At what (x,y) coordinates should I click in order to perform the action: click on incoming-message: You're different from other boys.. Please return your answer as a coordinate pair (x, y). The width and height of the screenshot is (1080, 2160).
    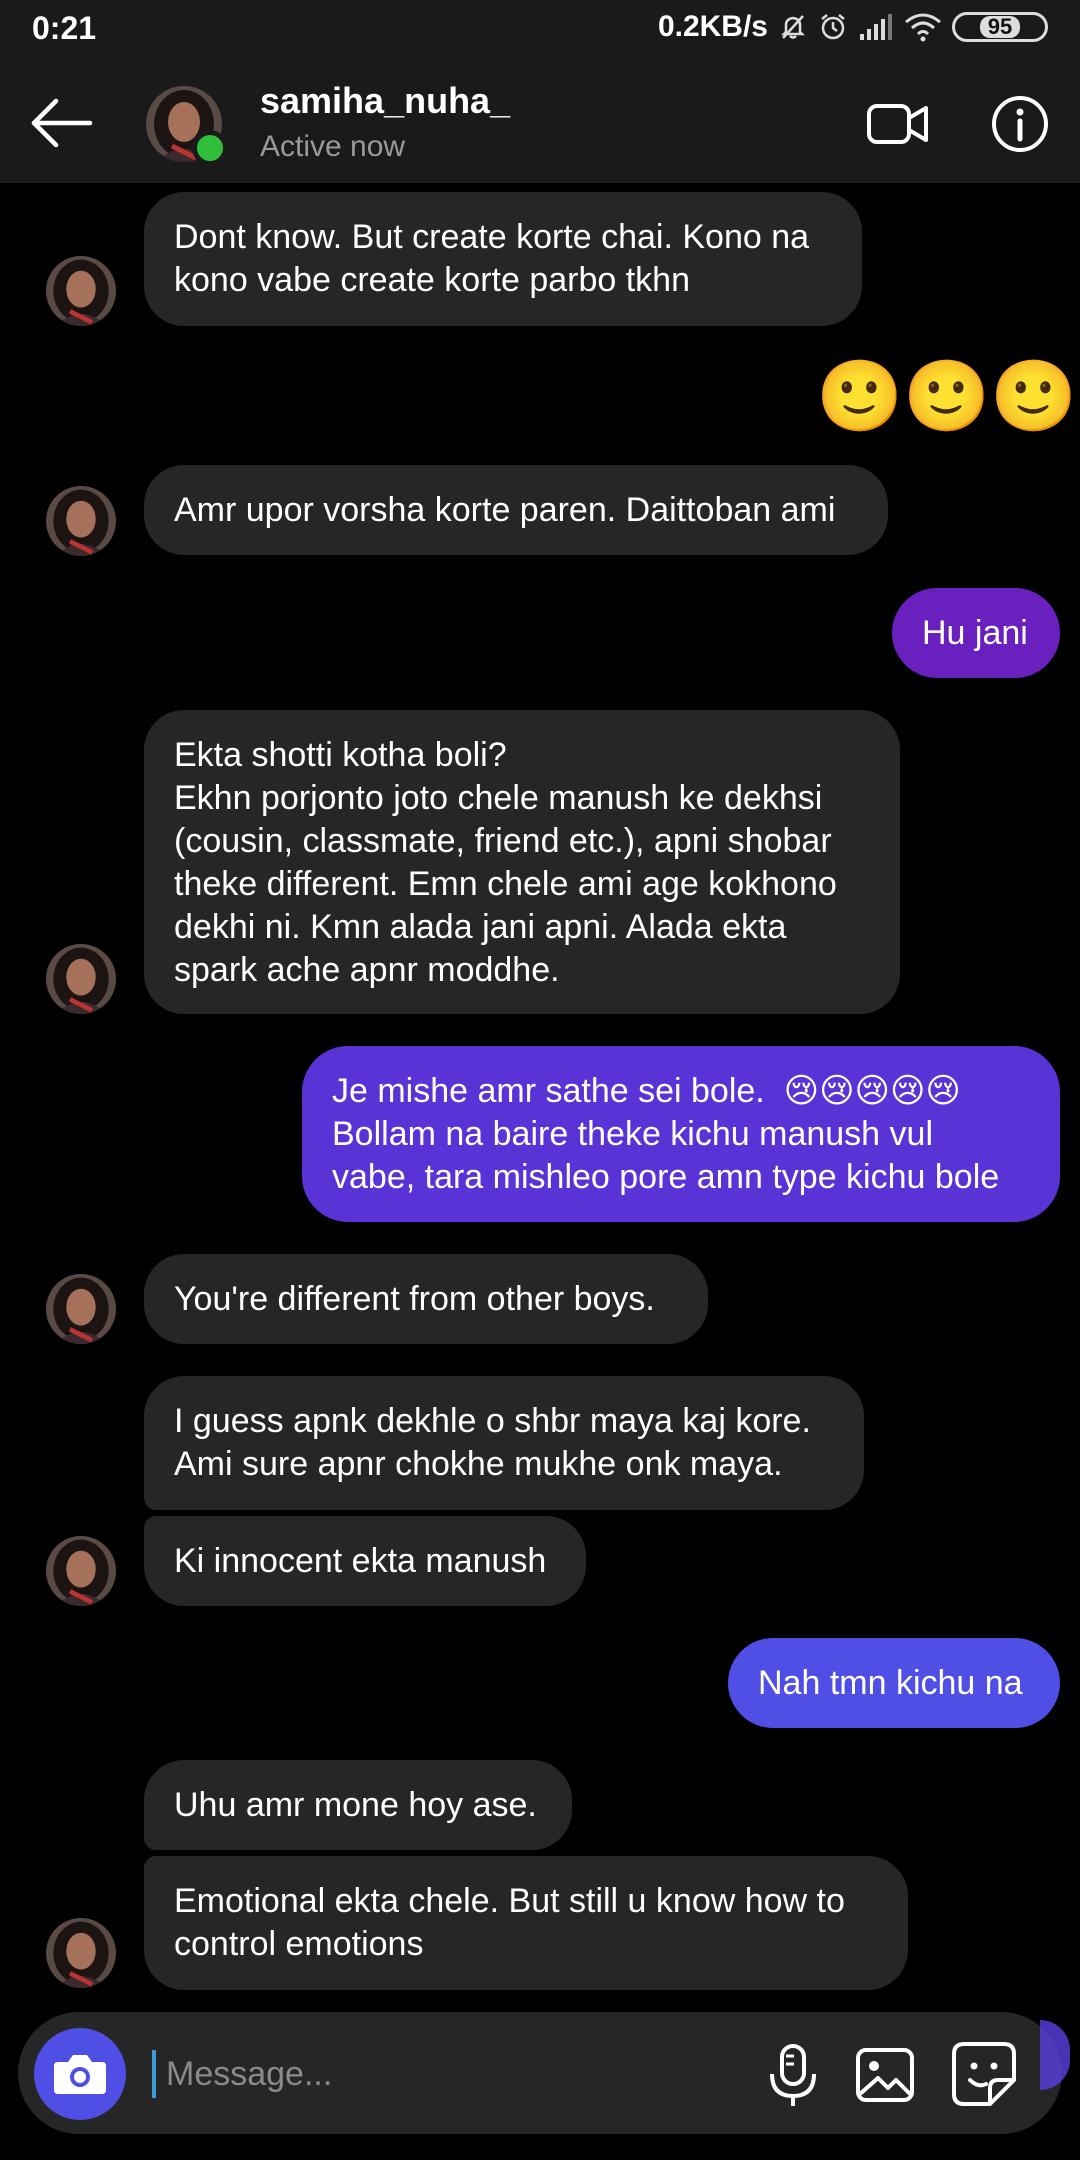
    Looking at the image, I should click on (426, 1299).